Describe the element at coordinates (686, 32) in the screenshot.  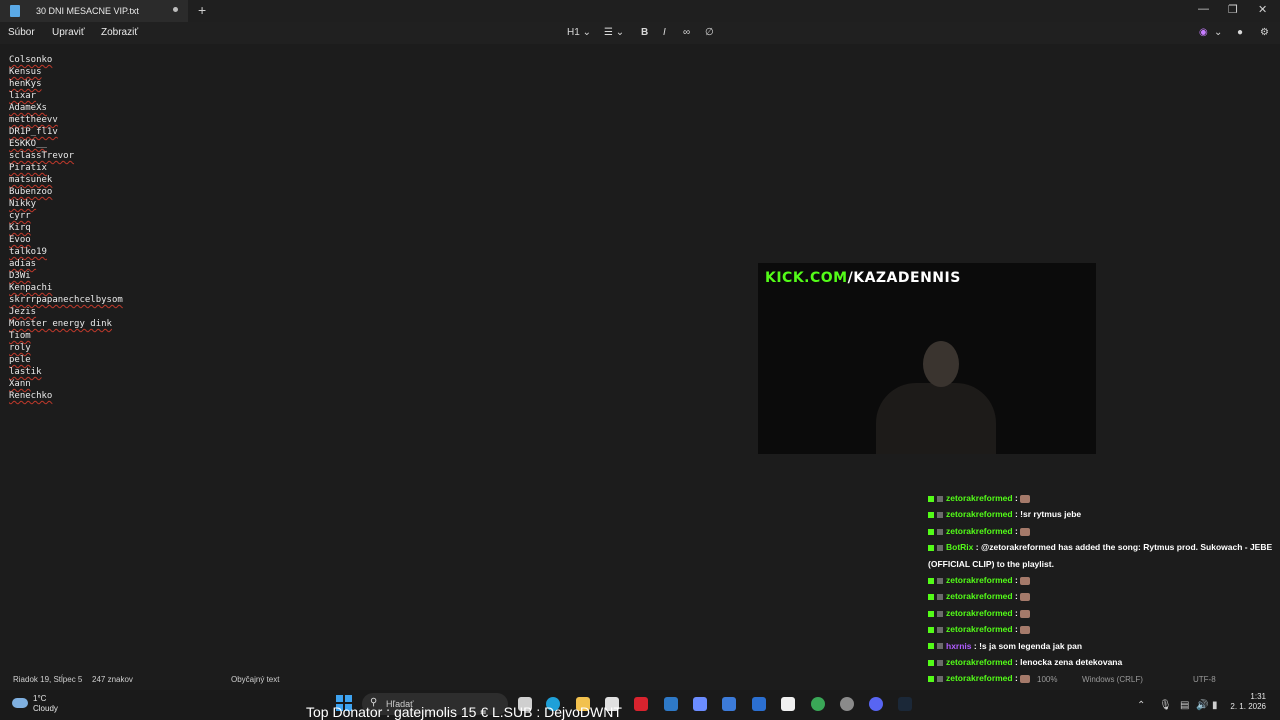
I see `link-icon: ∞` at that location.